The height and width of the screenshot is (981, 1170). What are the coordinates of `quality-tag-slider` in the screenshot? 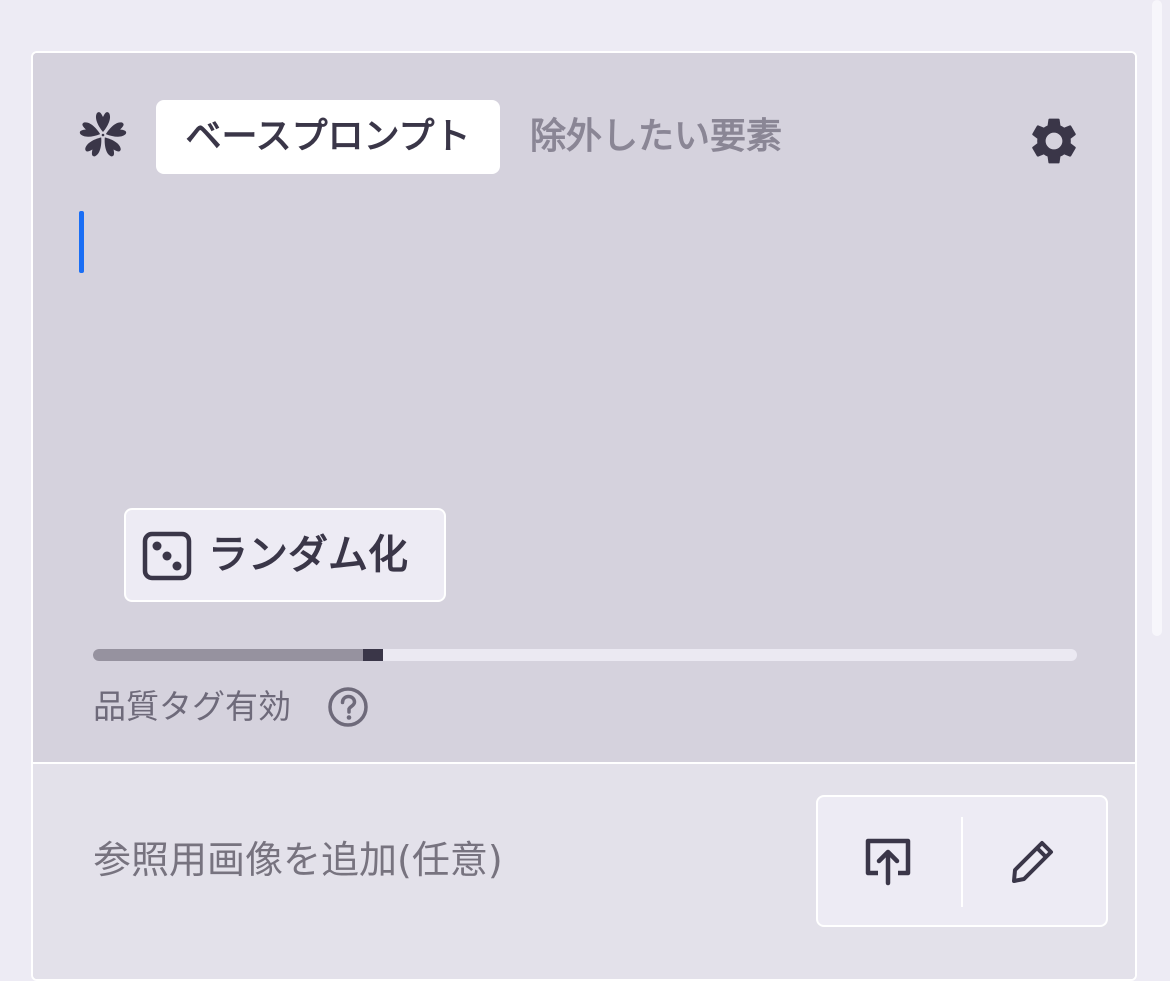 It's located at (585, 655).